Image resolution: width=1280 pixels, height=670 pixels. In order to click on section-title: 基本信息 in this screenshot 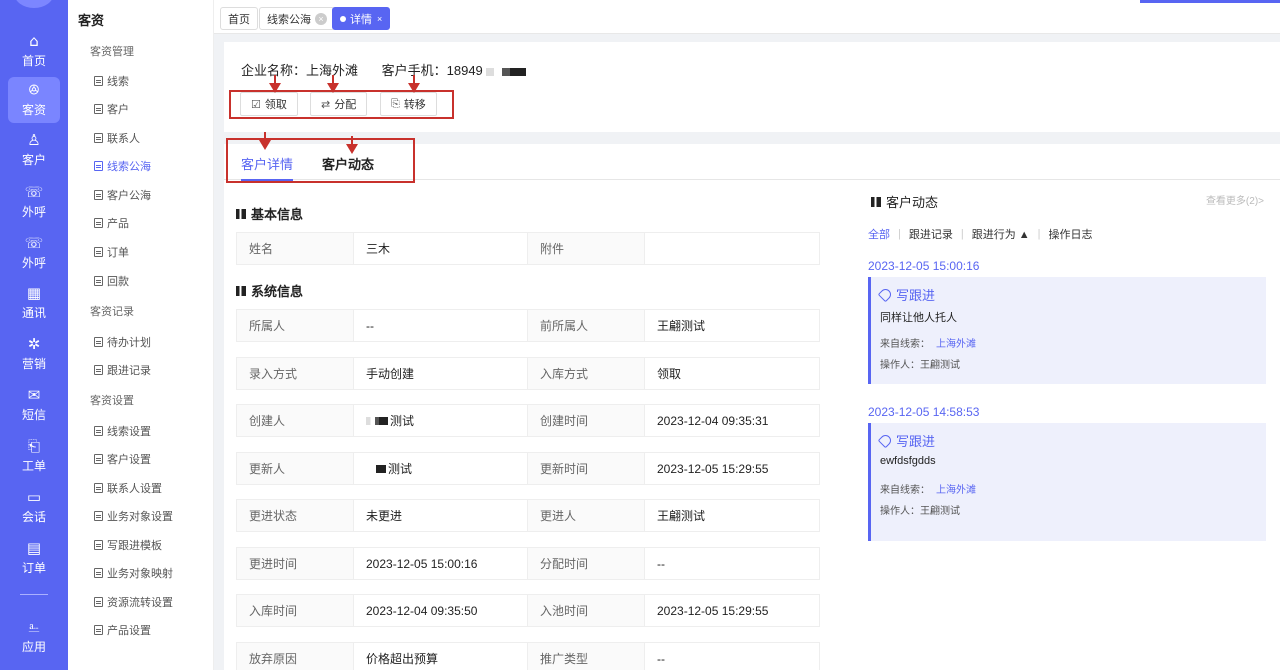, I will do `click(277, 214)`.